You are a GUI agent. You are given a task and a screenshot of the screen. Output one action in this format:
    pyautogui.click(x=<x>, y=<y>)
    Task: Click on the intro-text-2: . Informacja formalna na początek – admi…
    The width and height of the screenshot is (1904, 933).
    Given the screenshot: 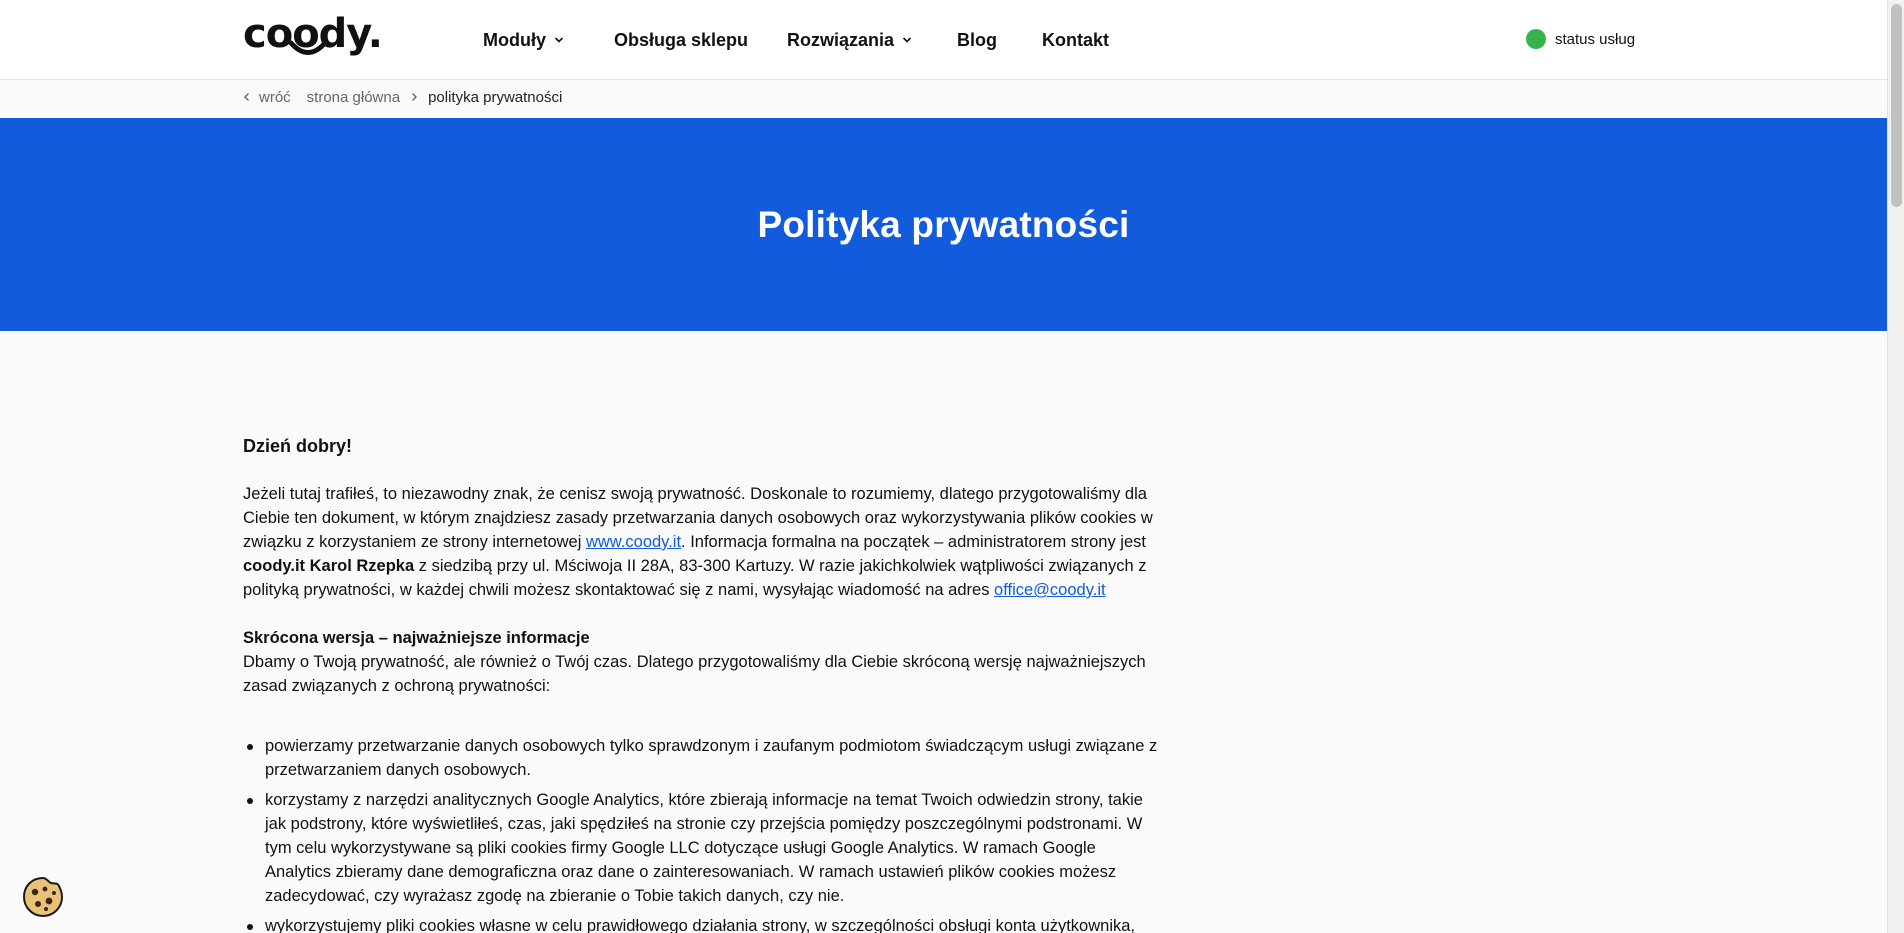 What is the action you would take?
    pyautogui.click(x=913, y=542)
    